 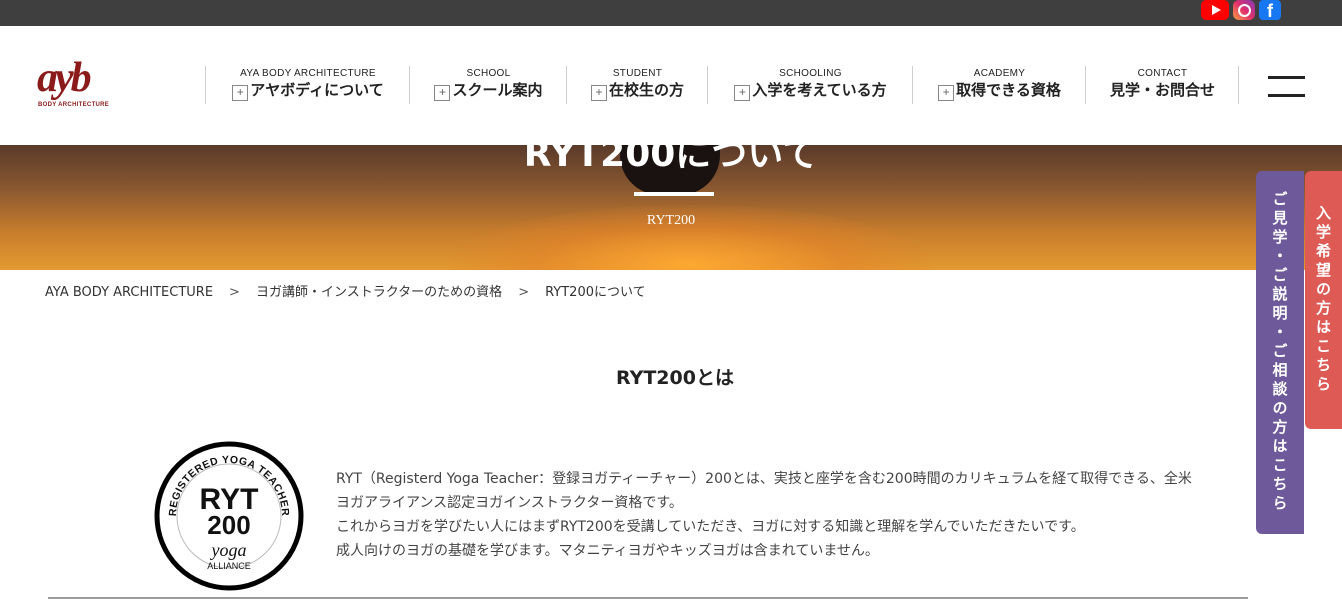 What do you see at coordinates (1238, 85) in the screenshot?
I see `nav-divider` at bounding box center [1238, 85].